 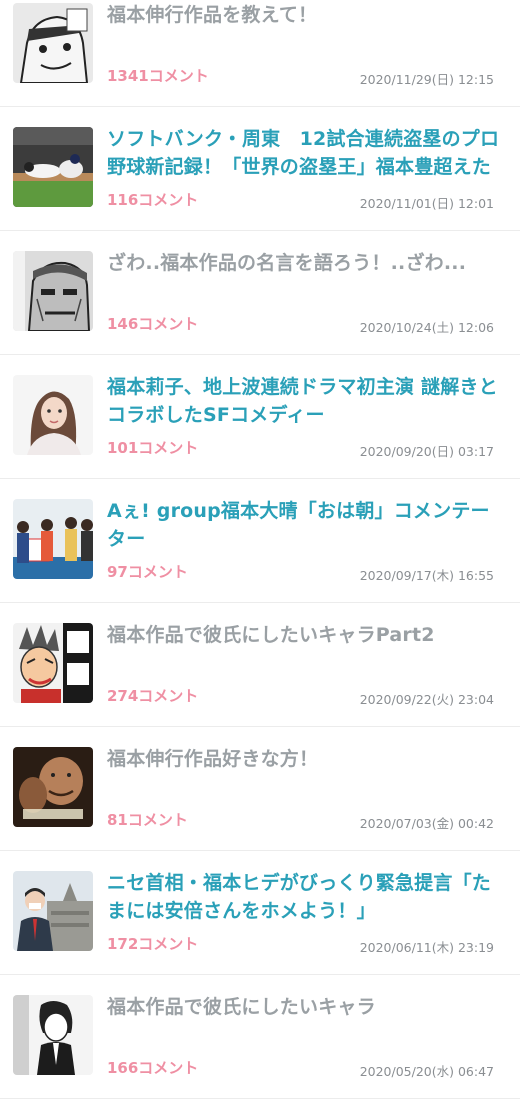 What do you see at coordinates (426, 699) in the screenshot?
I see `post-date: 2020/09/22(火) 23:04` at bounding box center [426, 699].